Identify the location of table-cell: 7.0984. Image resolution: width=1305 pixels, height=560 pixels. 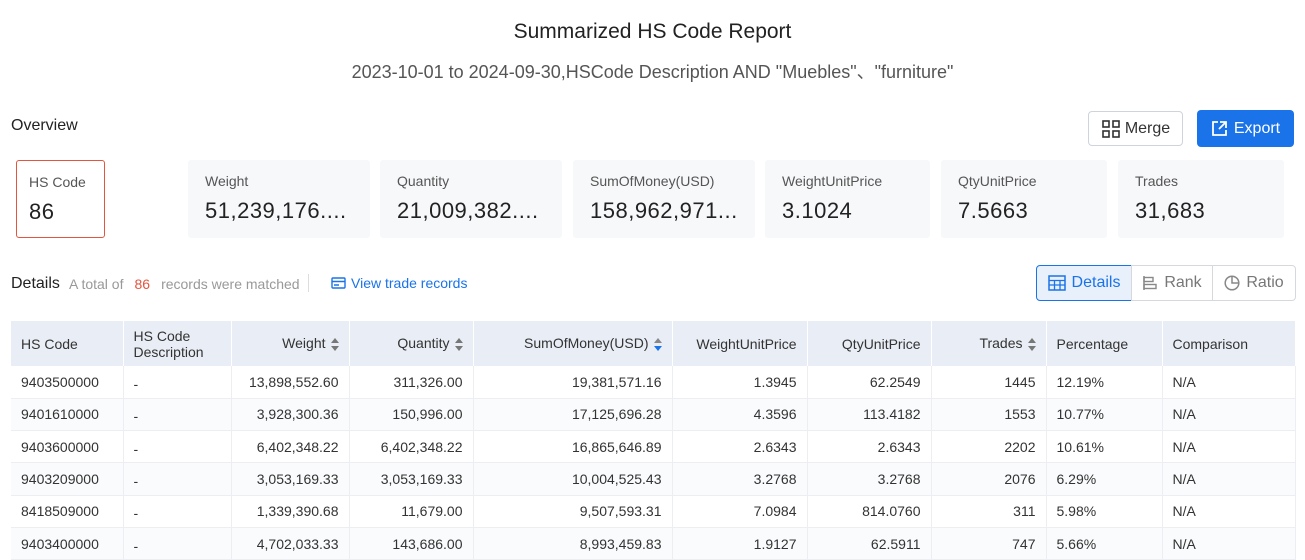
(740, 511).